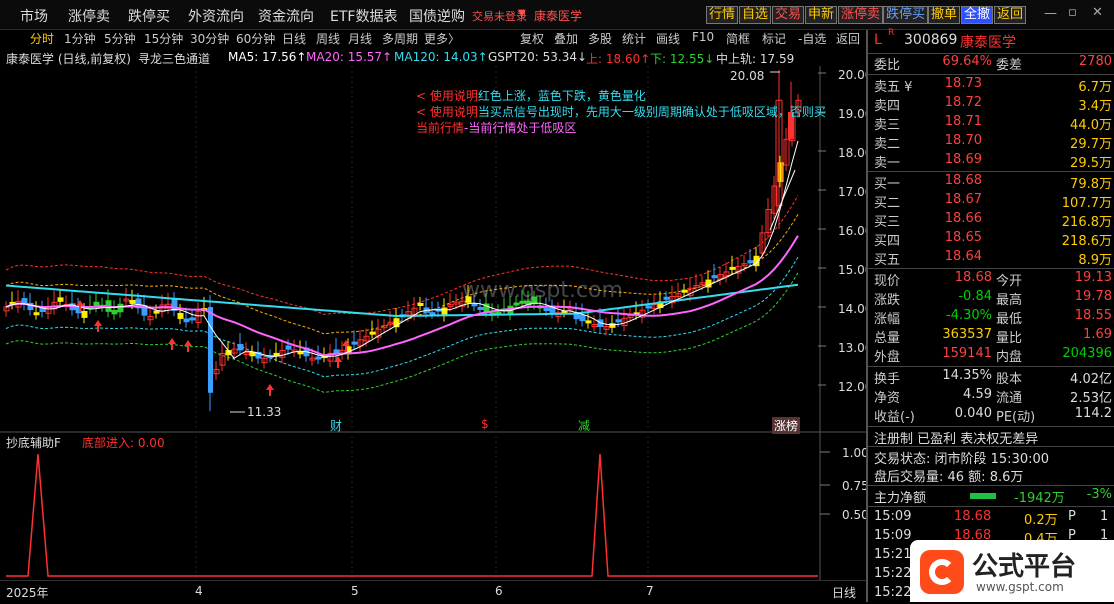 Image resolution: width=1114 pixels, height=604 pixels. I want to click on ask-2-label: 卖二, so click(887, 144).